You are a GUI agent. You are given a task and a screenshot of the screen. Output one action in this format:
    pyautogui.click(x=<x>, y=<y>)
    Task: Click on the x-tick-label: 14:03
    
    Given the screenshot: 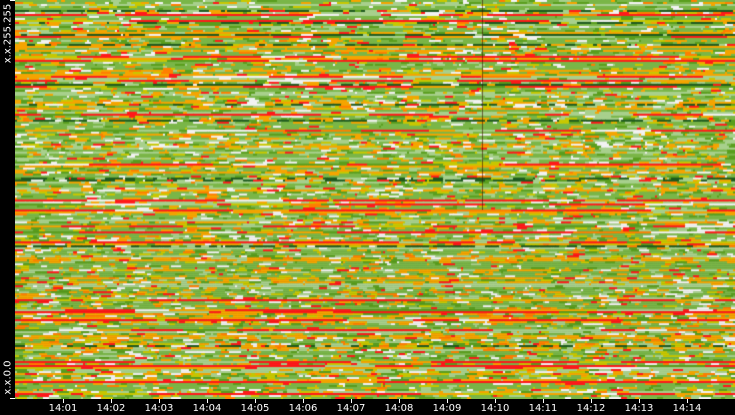 What is the action you would take?
    pyautogui.click(x=159, y=408)
    